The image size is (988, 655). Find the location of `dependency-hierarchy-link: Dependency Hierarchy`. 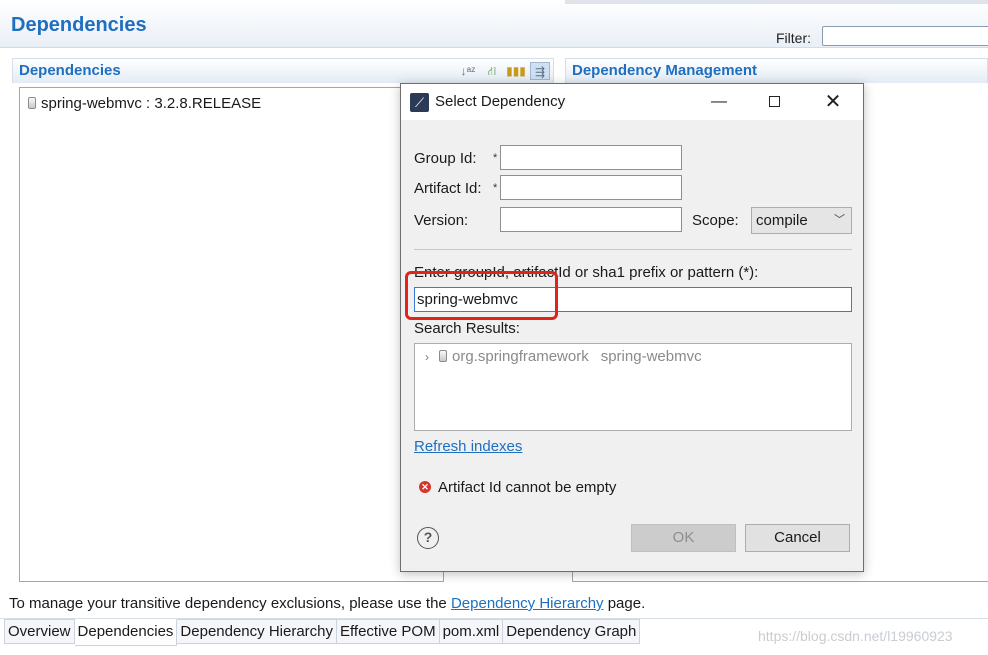

dependency-hierarchy-link: Dependency Hierarchy is located at coordinates (527, 603).